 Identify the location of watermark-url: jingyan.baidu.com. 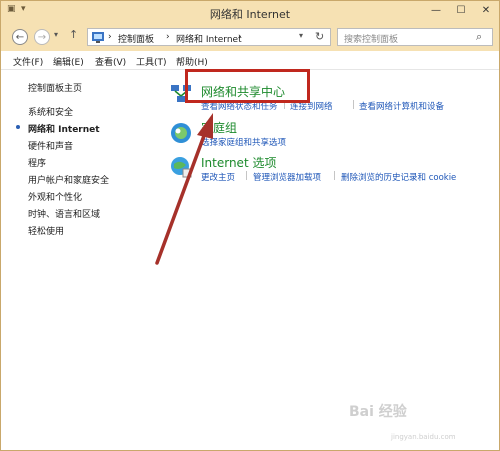
(423, 437).